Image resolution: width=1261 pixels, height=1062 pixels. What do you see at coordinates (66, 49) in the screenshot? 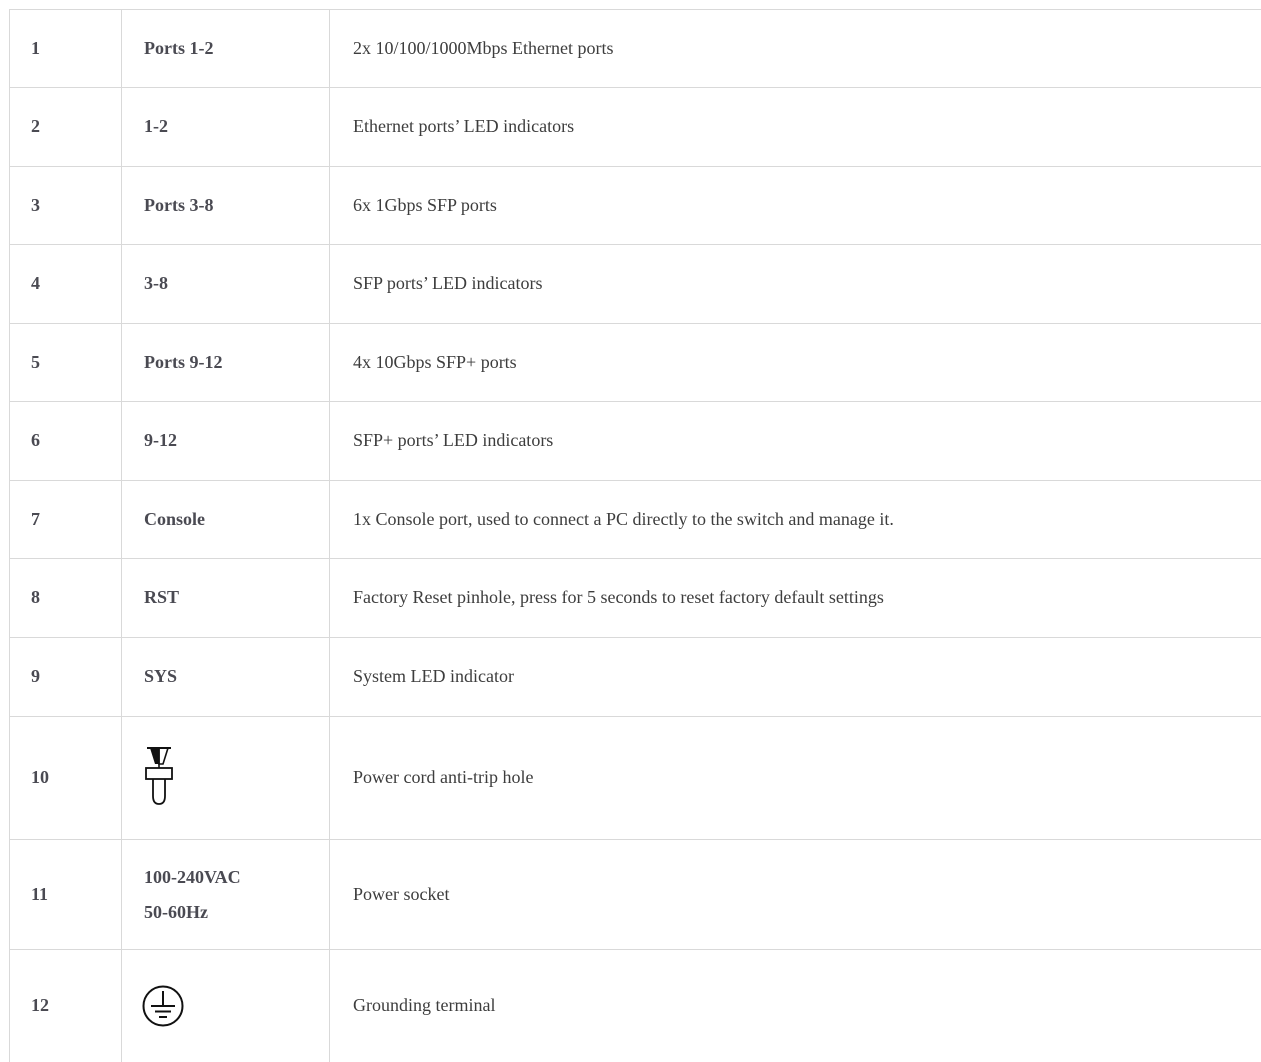
I see `row-number: 1` at bounding box center [66, 49].